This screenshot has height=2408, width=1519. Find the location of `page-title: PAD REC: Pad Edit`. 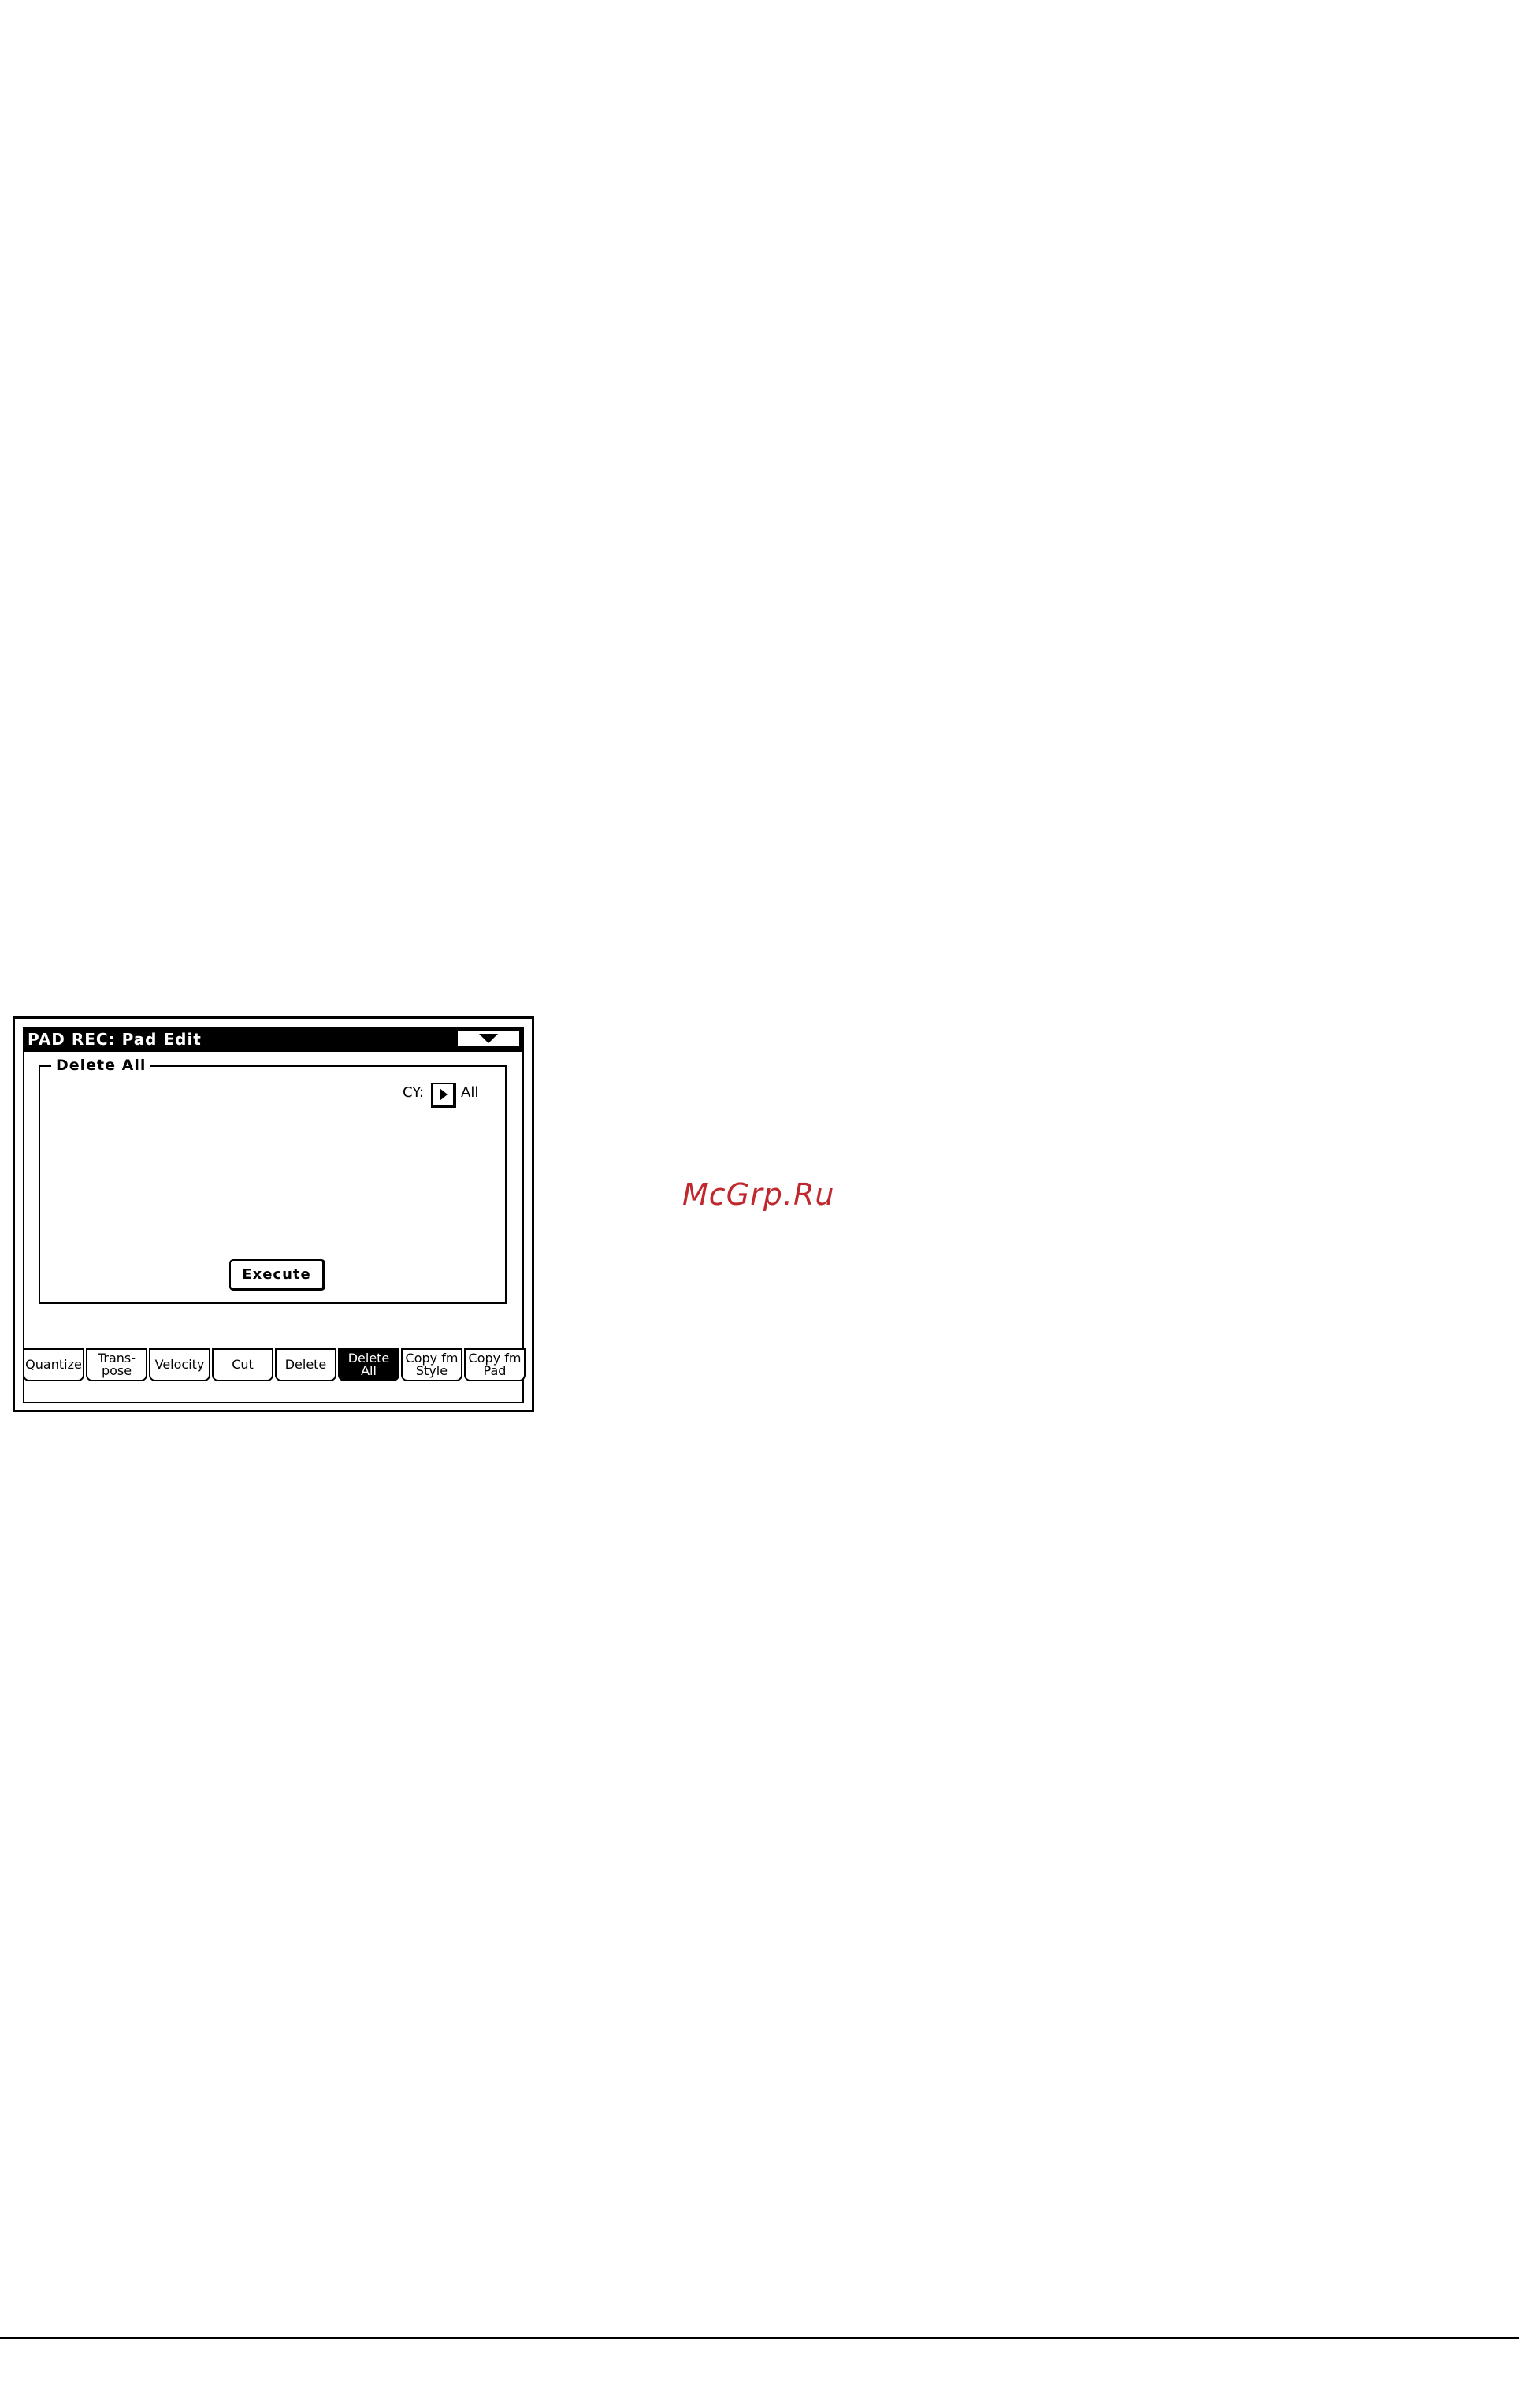

page-title: PAD REC: Pad Edit is located at coordinates (115, 1040).